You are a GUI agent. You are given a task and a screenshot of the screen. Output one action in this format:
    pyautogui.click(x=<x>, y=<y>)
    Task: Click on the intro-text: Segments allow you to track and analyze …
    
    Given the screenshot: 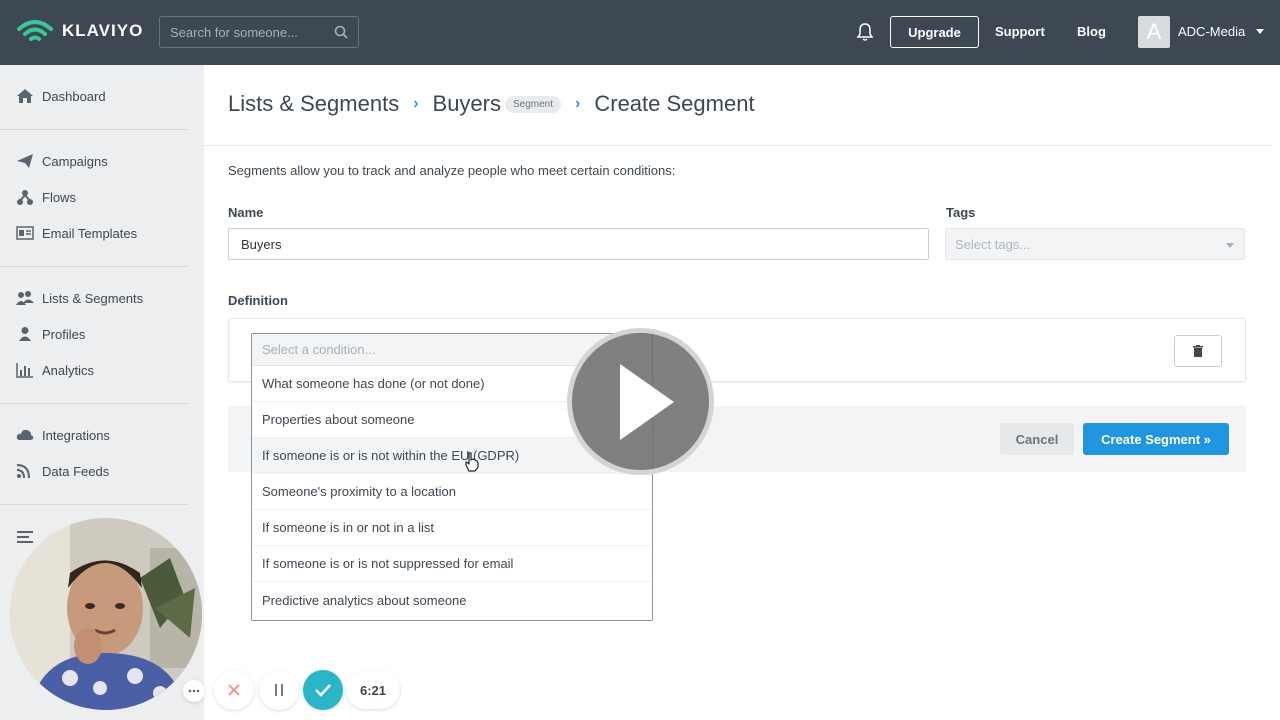 What is the action you would take?
    pyautogui.click(x=452, y=170)
    